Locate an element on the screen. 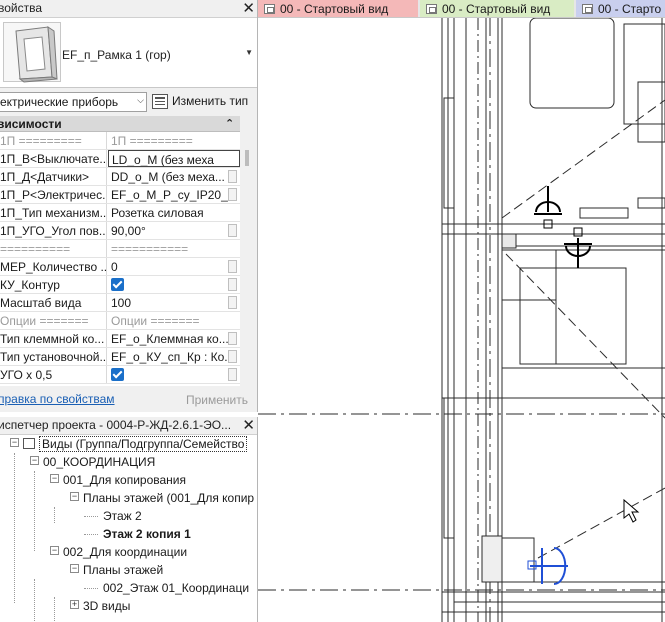 This screenshot has height=622, width=665. property-row: MEP_Количество ... 0 is located at coordinates (120, 267).